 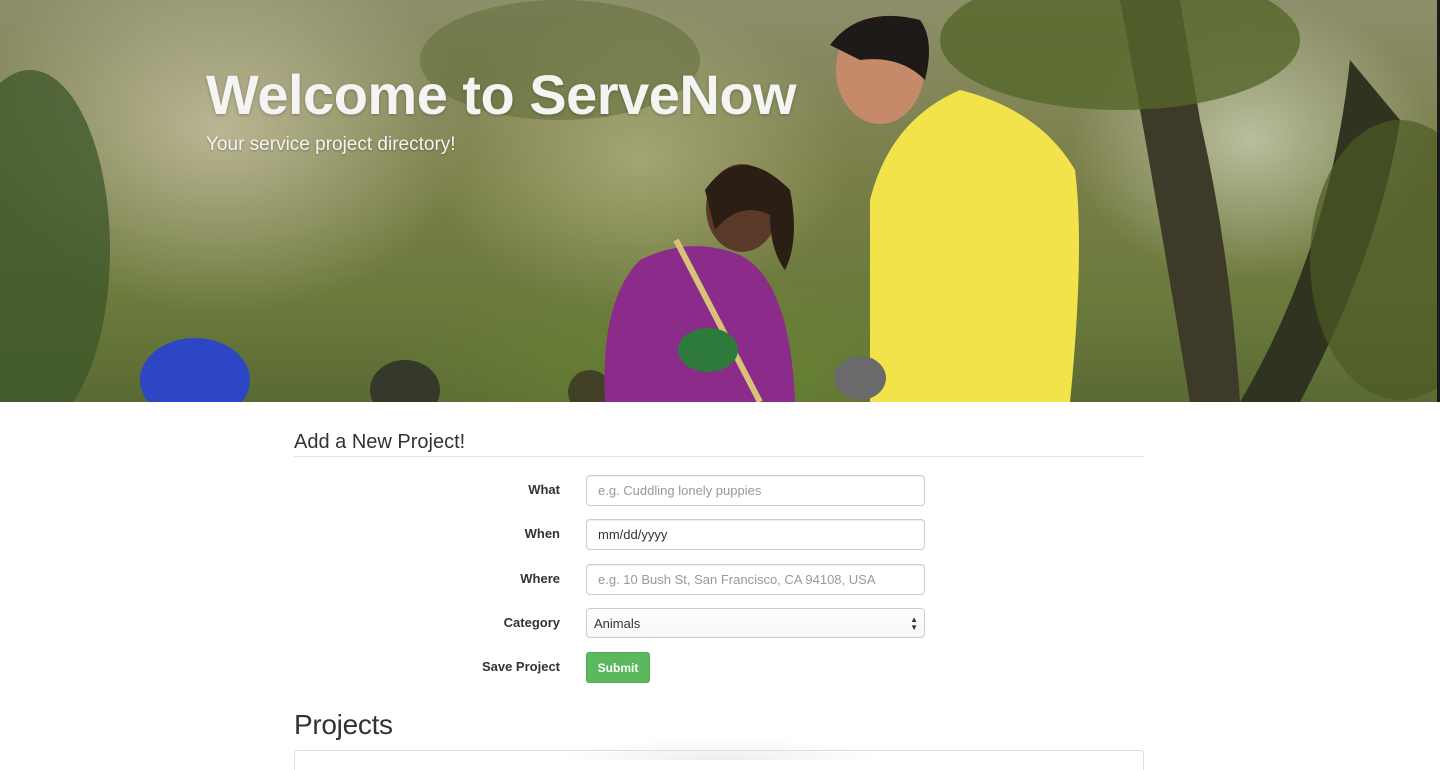 I want to click on projects-panel, so click(x=719, y=760).